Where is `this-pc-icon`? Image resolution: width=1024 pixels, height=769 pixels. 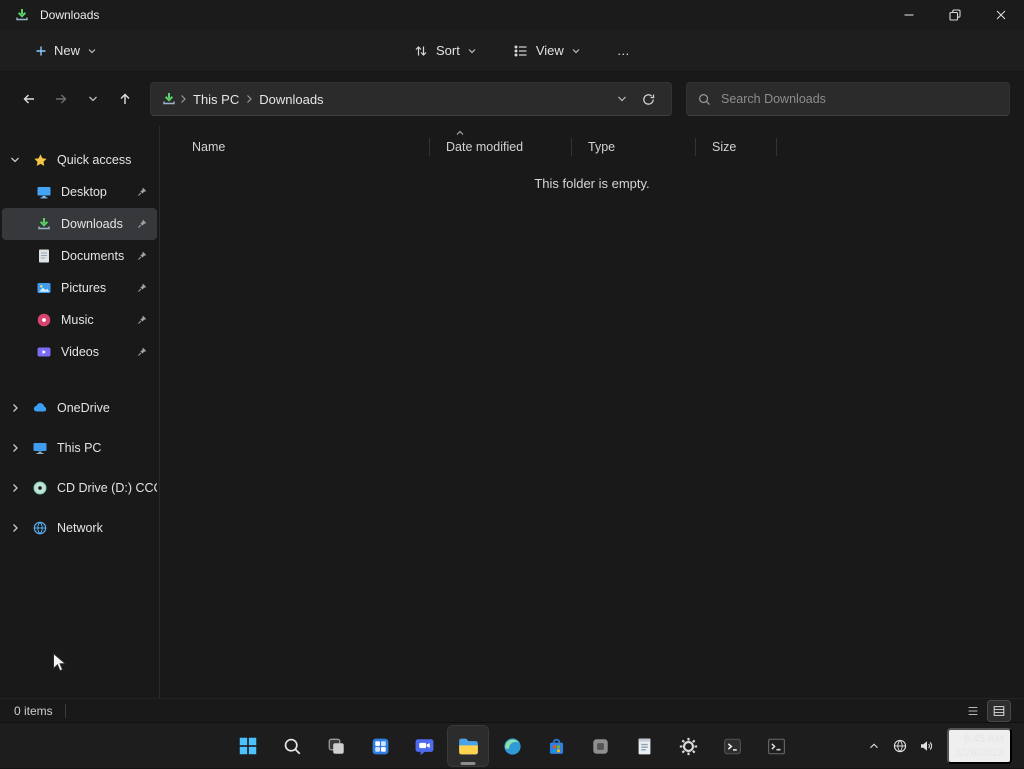 this-pc-icon is located at coordinates (40, 448).